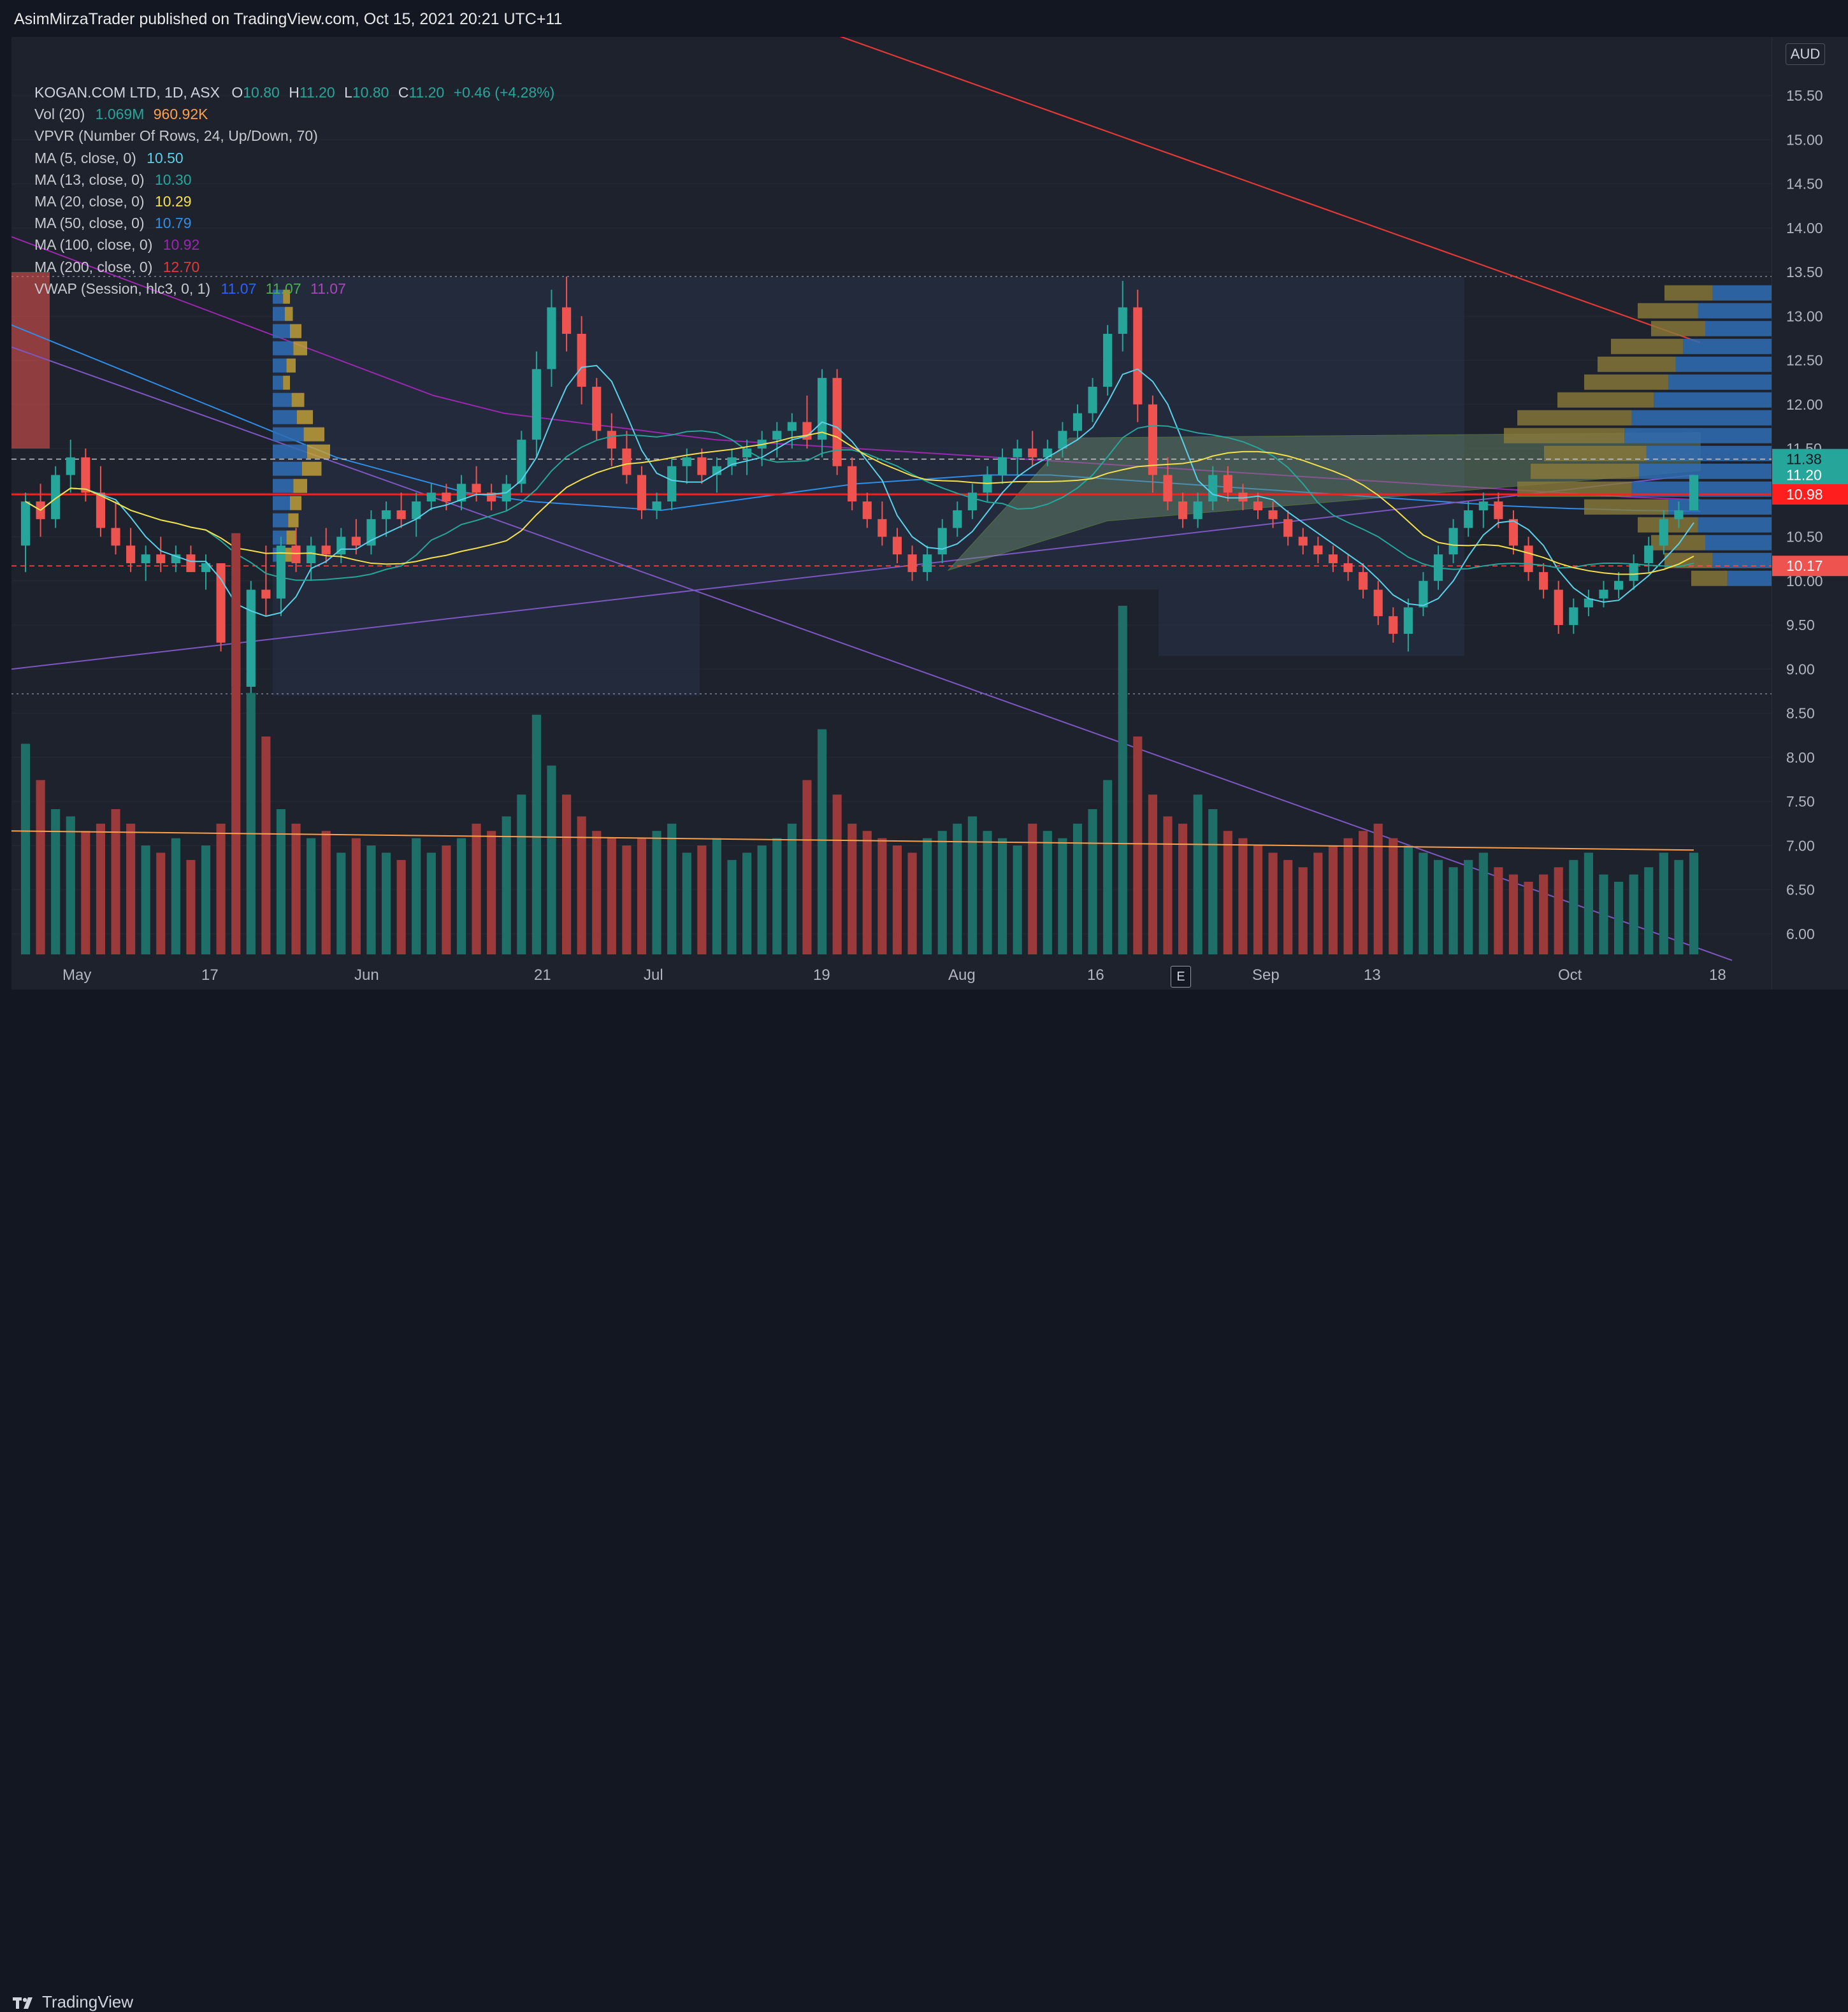  I want to click on legend-ma50-row: MA (50, close, 0) 10.79, so click(294, 223).